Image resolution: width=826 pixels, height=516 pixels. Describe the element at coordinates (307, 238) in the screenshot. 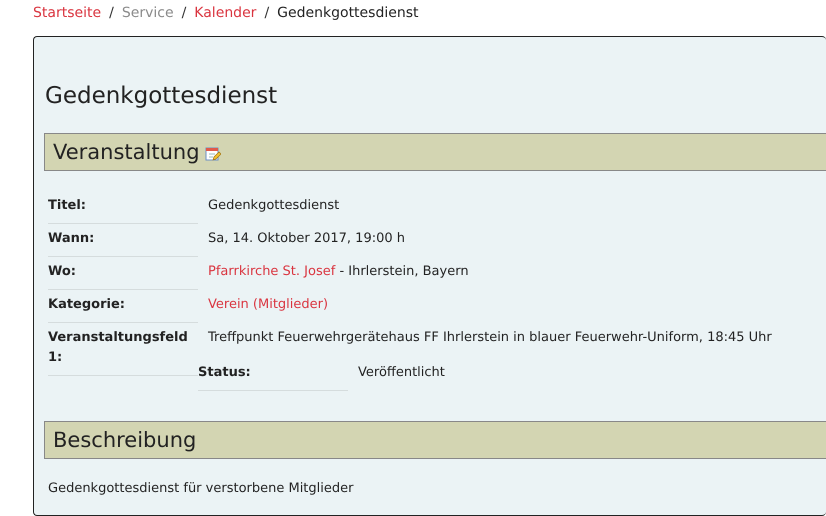

I see `field-value: Sa, 14. Oktober 2017, 19:00 h` at that location.